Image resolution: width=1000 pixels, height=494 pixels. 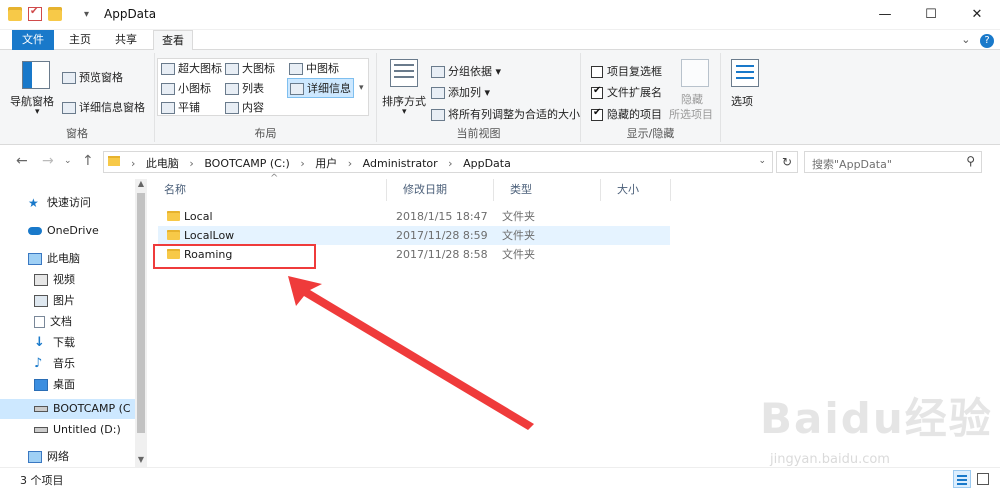 I want to click on details-pane-icon, so click(x=69, y=108).